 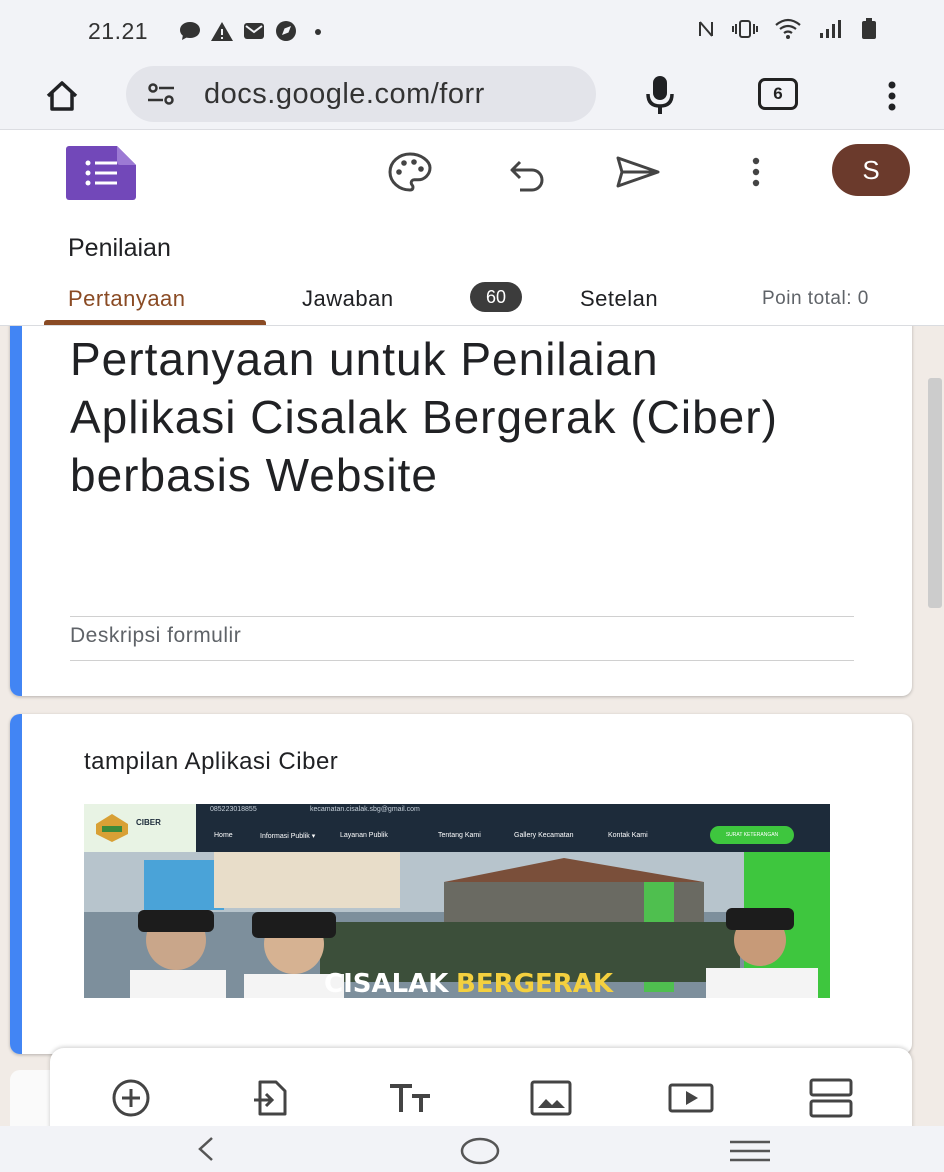 I want to click on browser-toolbar: docs.google.com/forr 6, so click(x=472, y=96).